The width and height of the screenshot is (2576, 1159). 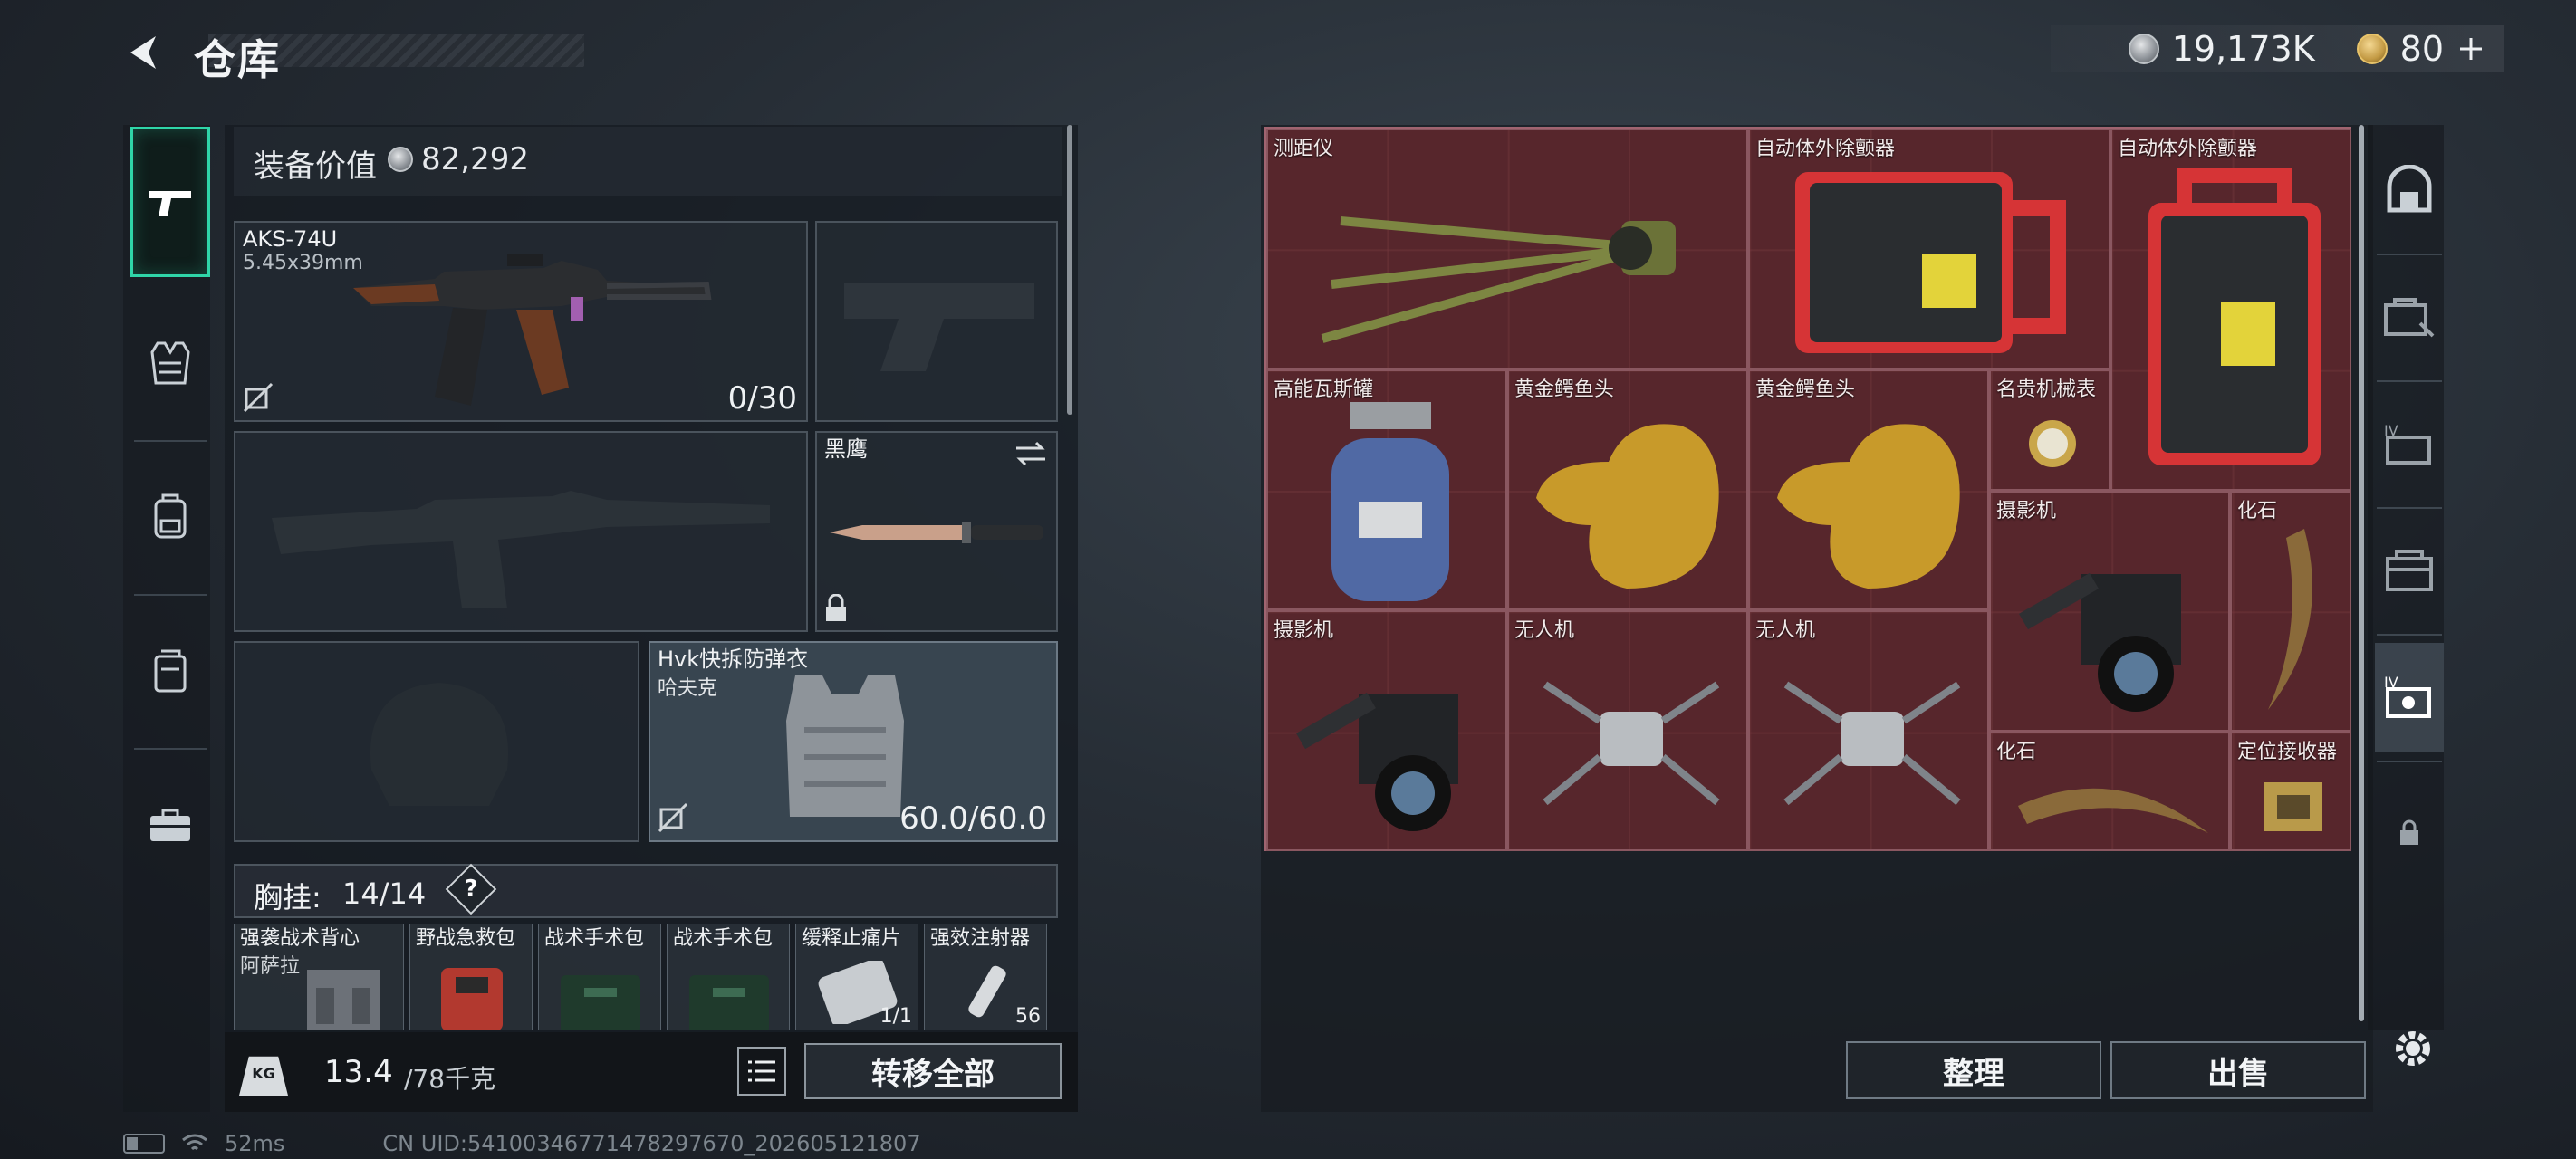 I want to click on storage-item-camera-2: 摄影机, so click(x=1386, y=730).